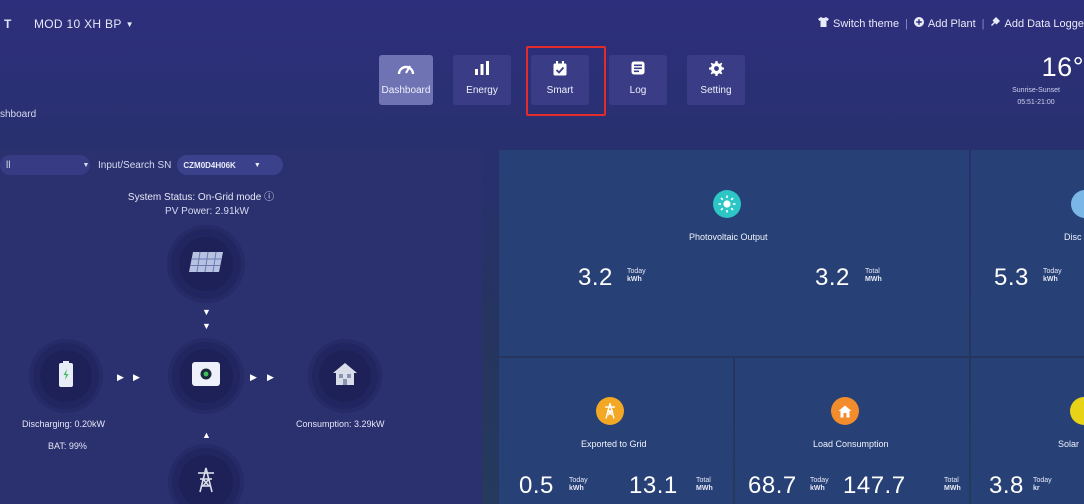  What do you see at coordinates (817, 488) in the screenshot?
I see `load-today-unit: kWh` at bounding box center [817, 488].